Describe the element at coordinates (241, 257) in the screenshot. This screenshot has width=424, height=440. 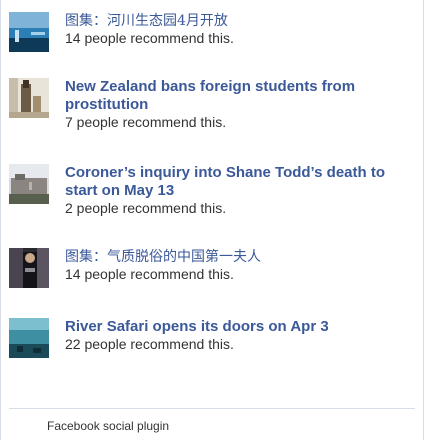
I see `article-link: 图集：气质脱俗的中国第一夫人` at that location.